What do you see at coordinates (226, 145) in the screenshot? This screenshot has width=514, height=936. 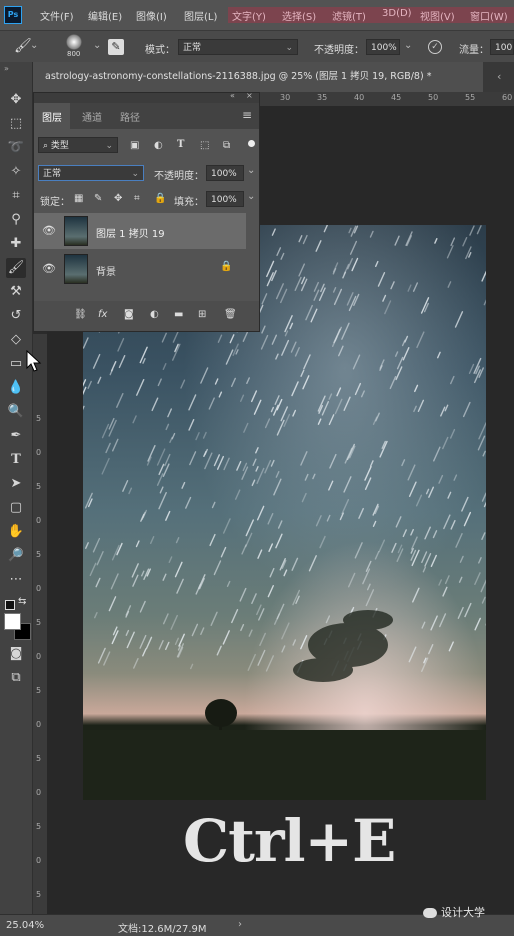 I see `filter-smart-object-icon: ⧉` at bounding box center [226, 145].